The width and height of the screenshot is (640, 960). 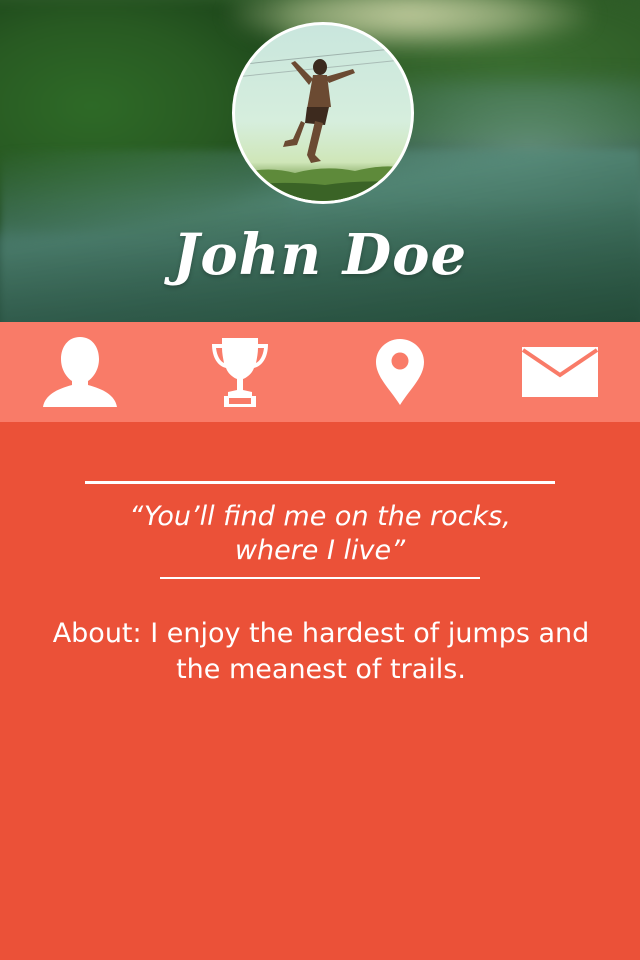 I want to click on quote-line: where I live”, so click(x=320, y=550).